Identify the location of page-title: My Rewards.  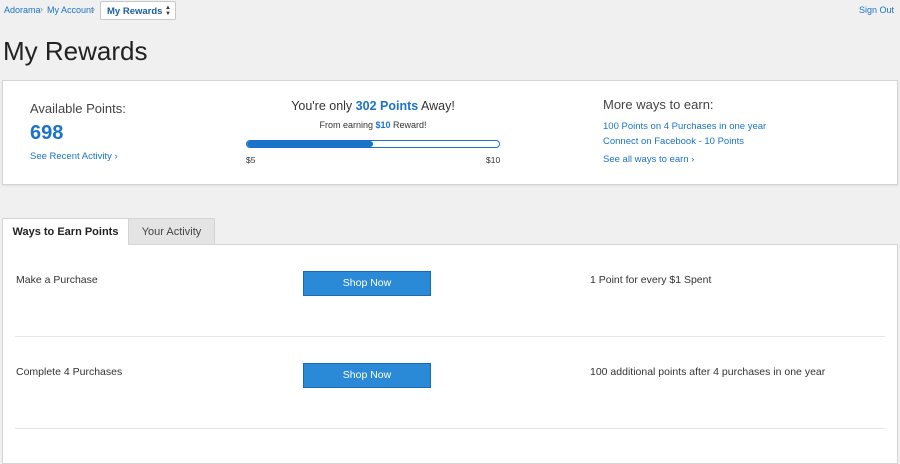
(75, 51).